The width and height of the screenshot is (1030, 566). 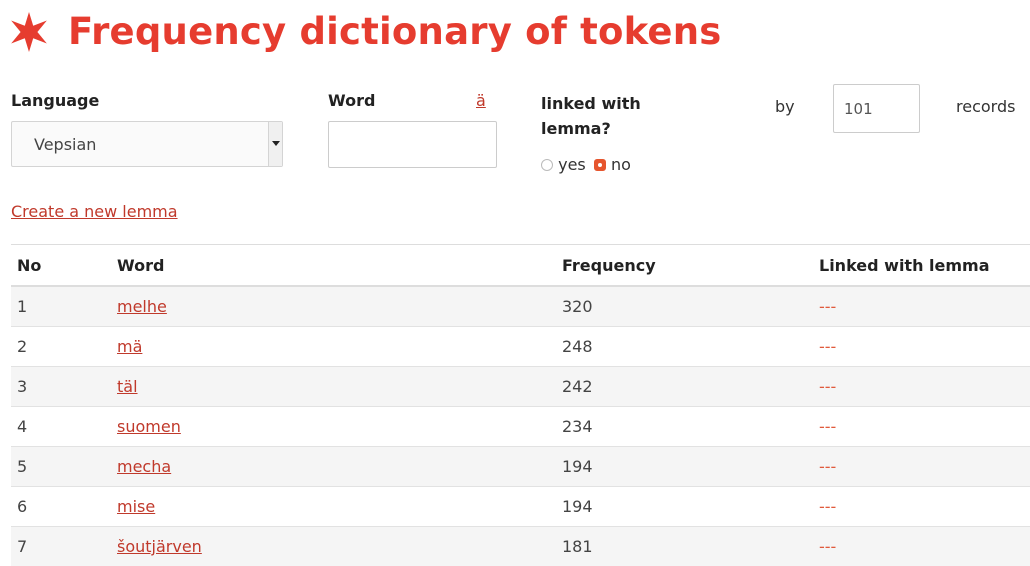 What do you see at coordinates (684, 546) in the screenshot?
I see `row-frequency: 181` at bounding box center [684, 546].